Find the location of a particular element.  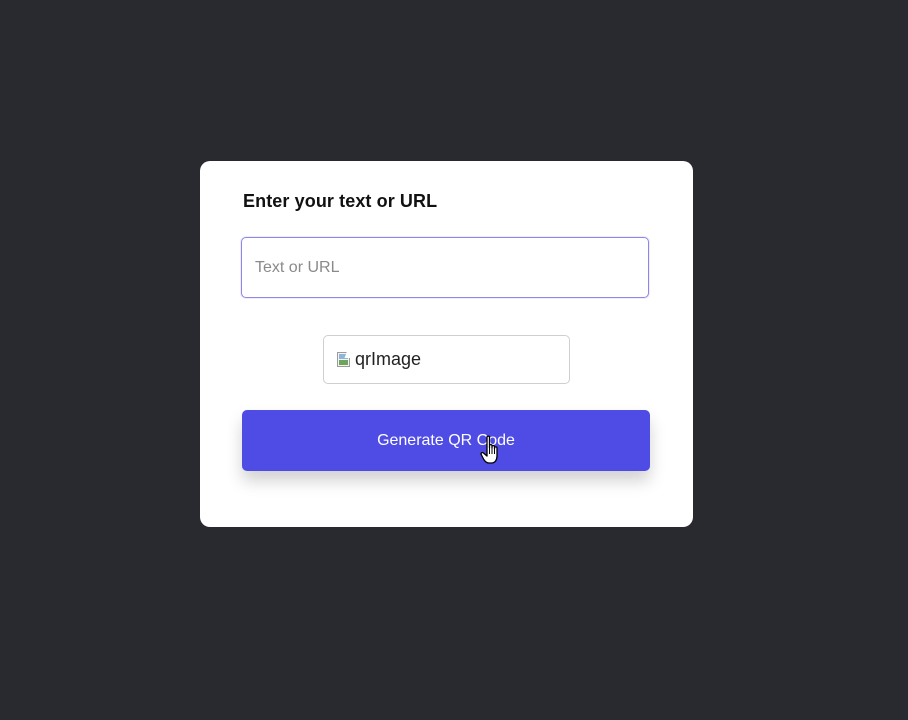

text-or-url-input is located at coordinates (445, 267).